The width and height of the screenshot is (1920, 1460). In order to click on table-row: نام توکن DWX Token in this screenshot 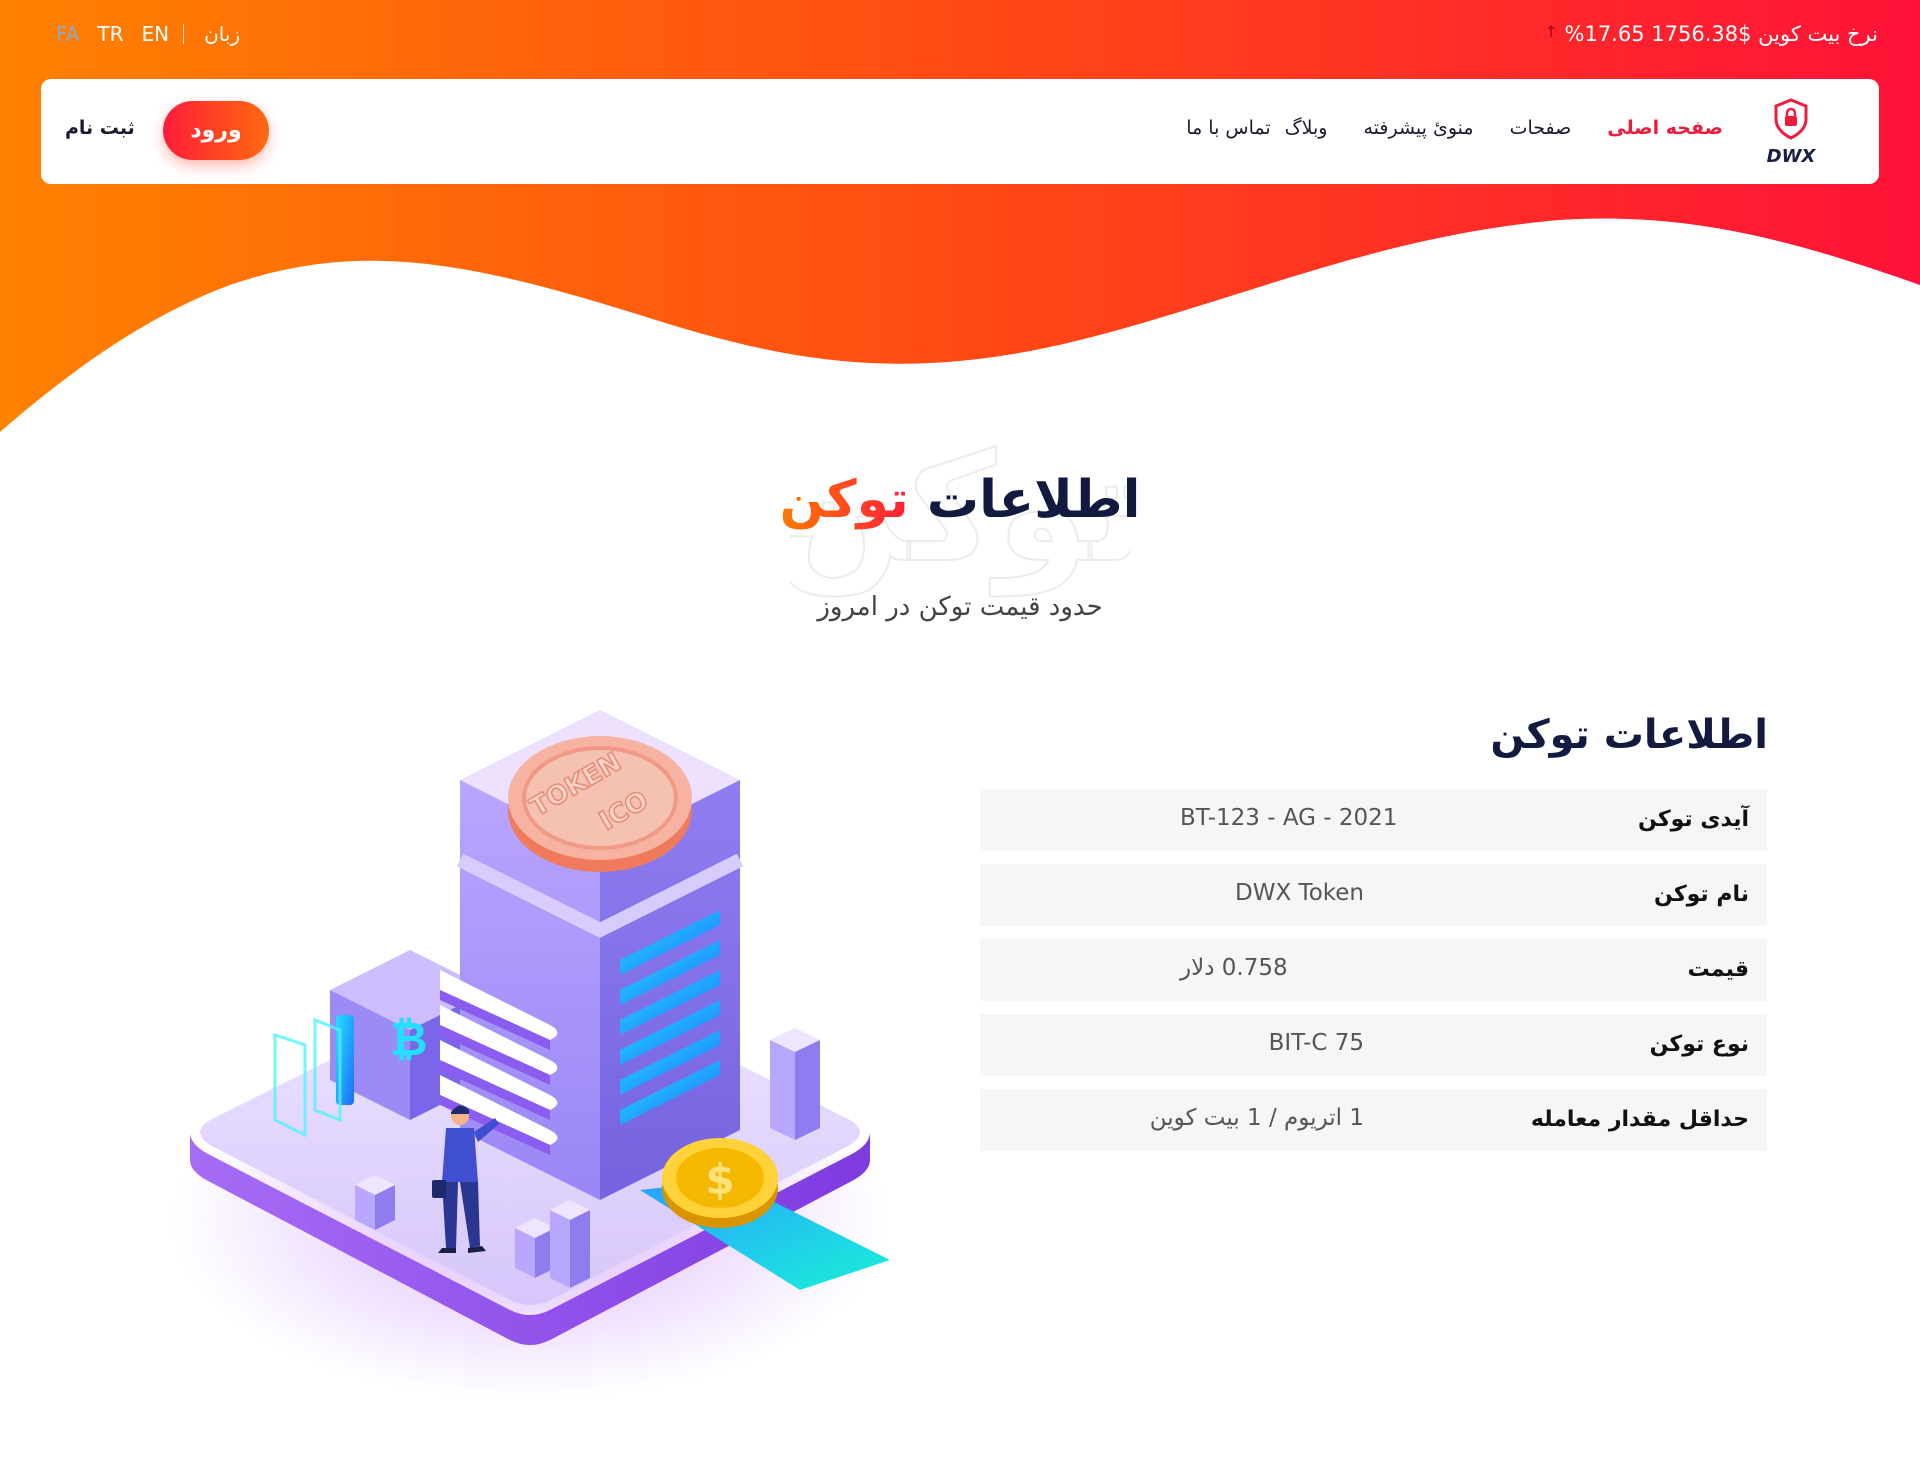, I will do `click(1373, 895)`.